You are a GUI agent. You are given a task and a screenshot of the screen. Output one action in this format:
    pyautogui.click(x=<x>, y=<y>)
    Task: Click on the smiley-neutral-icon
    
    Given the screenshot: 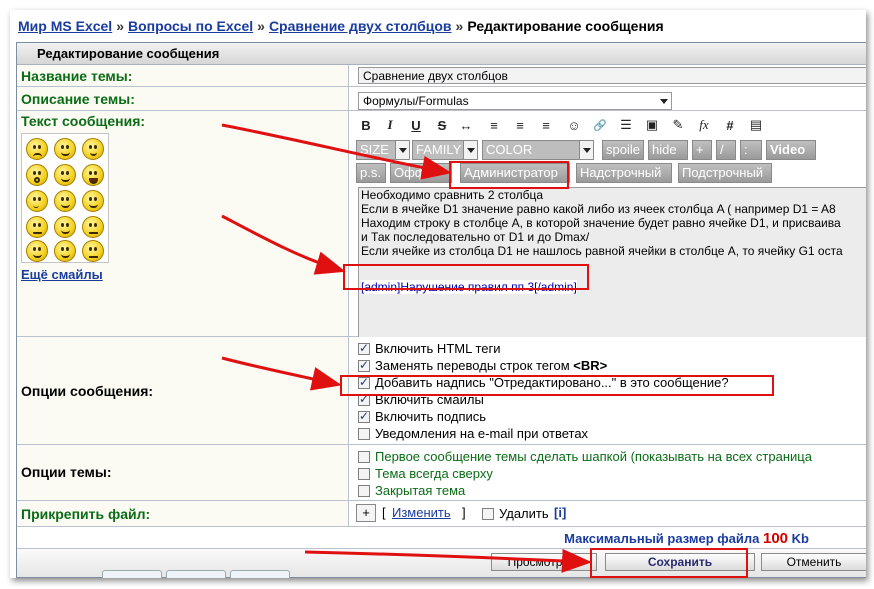 What is the action you would take?
    pyautogui.click(x=93, y=227)
    